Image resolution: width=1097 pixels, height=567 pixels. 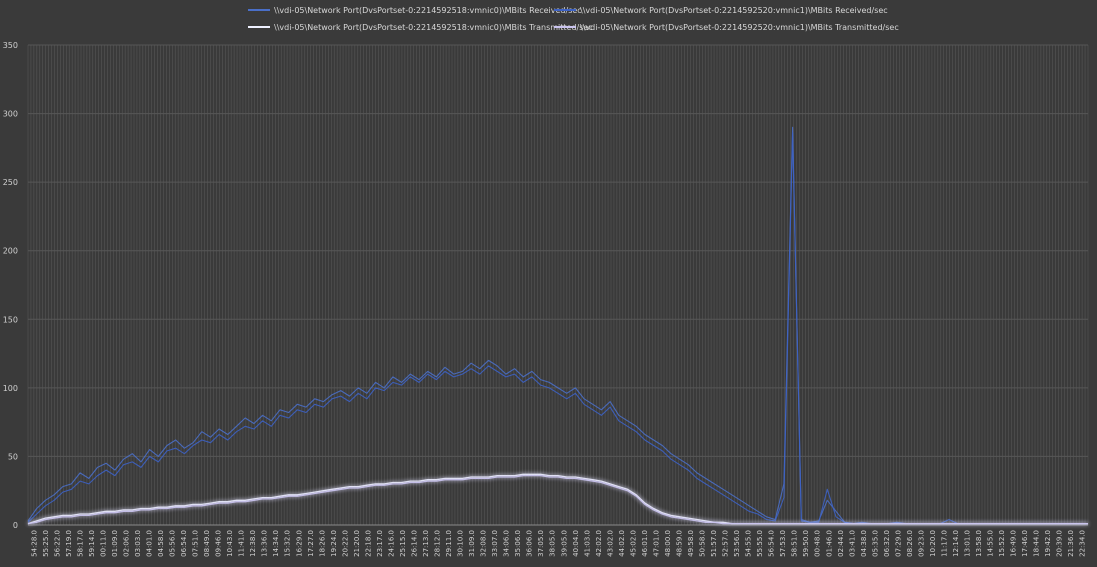 What do you see at coordinates (161, 543) in the screenshot?
I see `x-tick-label: 04:58.0` at bounding box center [161, 543].